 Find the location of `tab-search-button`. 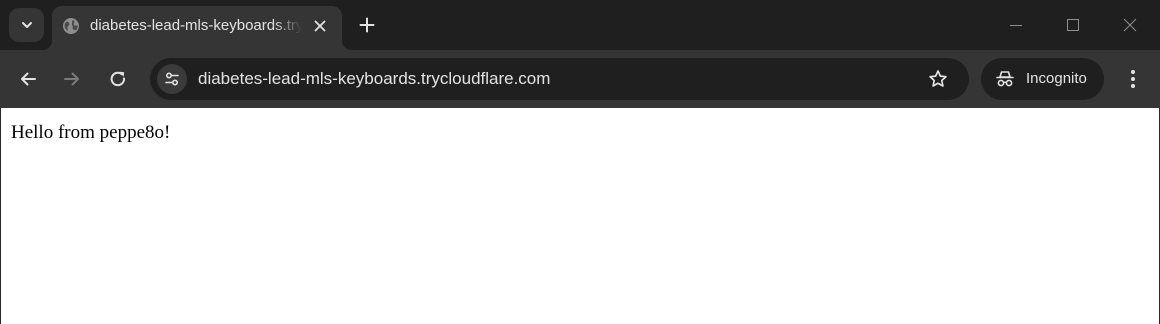

tab-search-button is located at coordinates (26, 25).